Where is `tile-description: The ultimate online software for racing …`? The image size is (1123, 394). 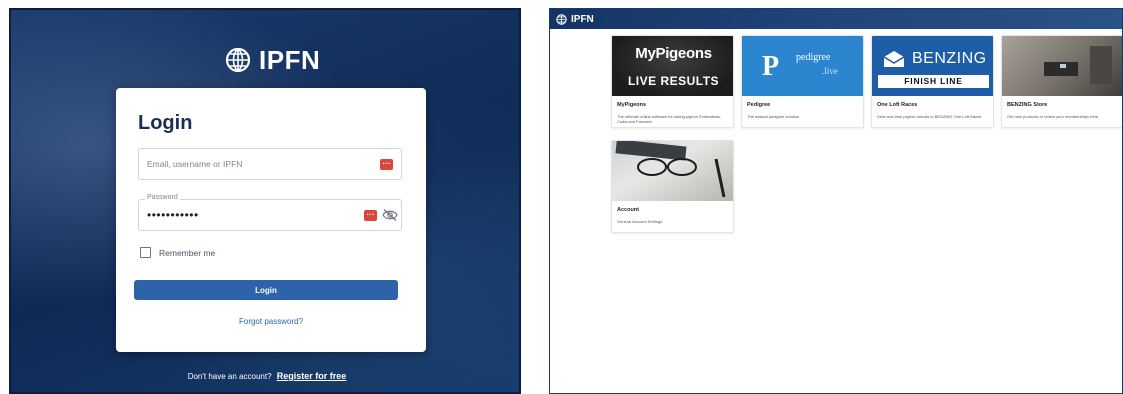 tile-description: The ultimate online software for racing … is located at coordinates (669, 119).